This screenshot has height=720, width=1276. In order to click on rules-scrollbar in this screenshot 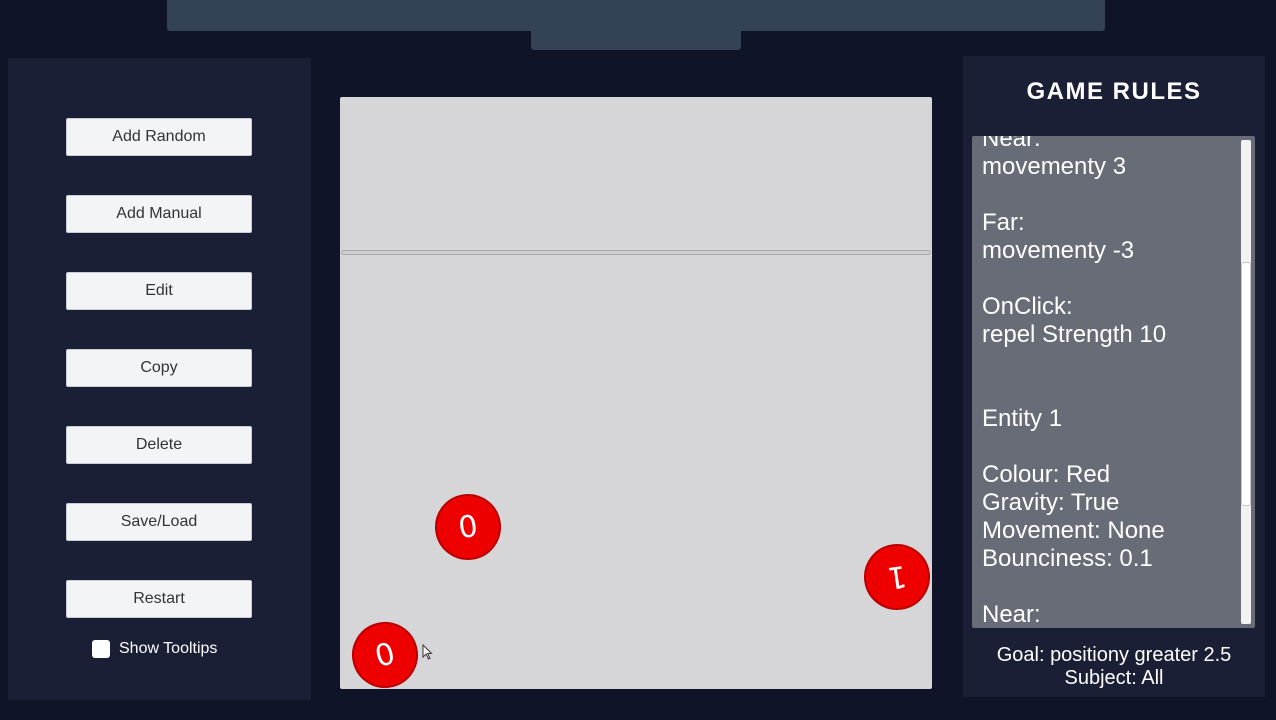, I will do `click(1246, 382)`.